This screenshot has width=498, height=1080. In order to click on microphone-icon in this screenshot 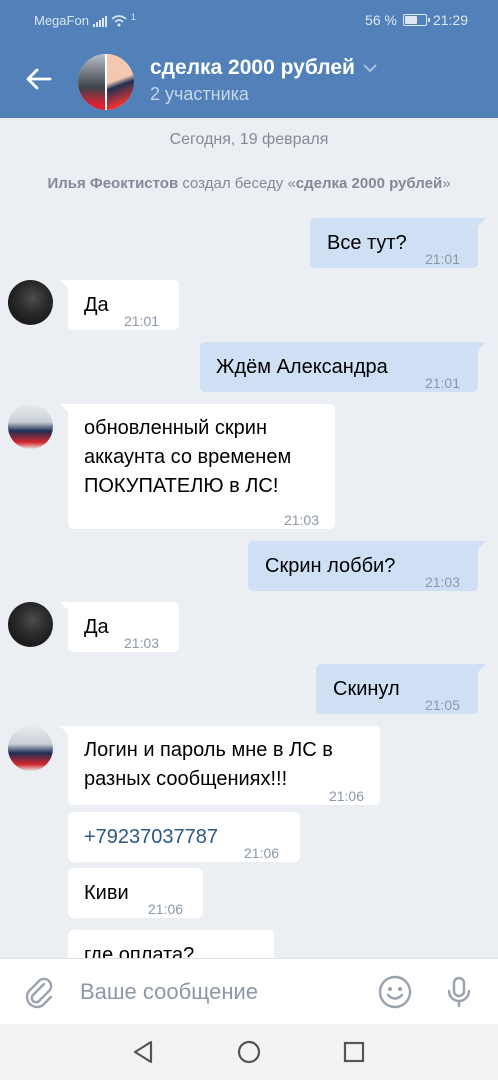, I will do `click(459, 992)`.